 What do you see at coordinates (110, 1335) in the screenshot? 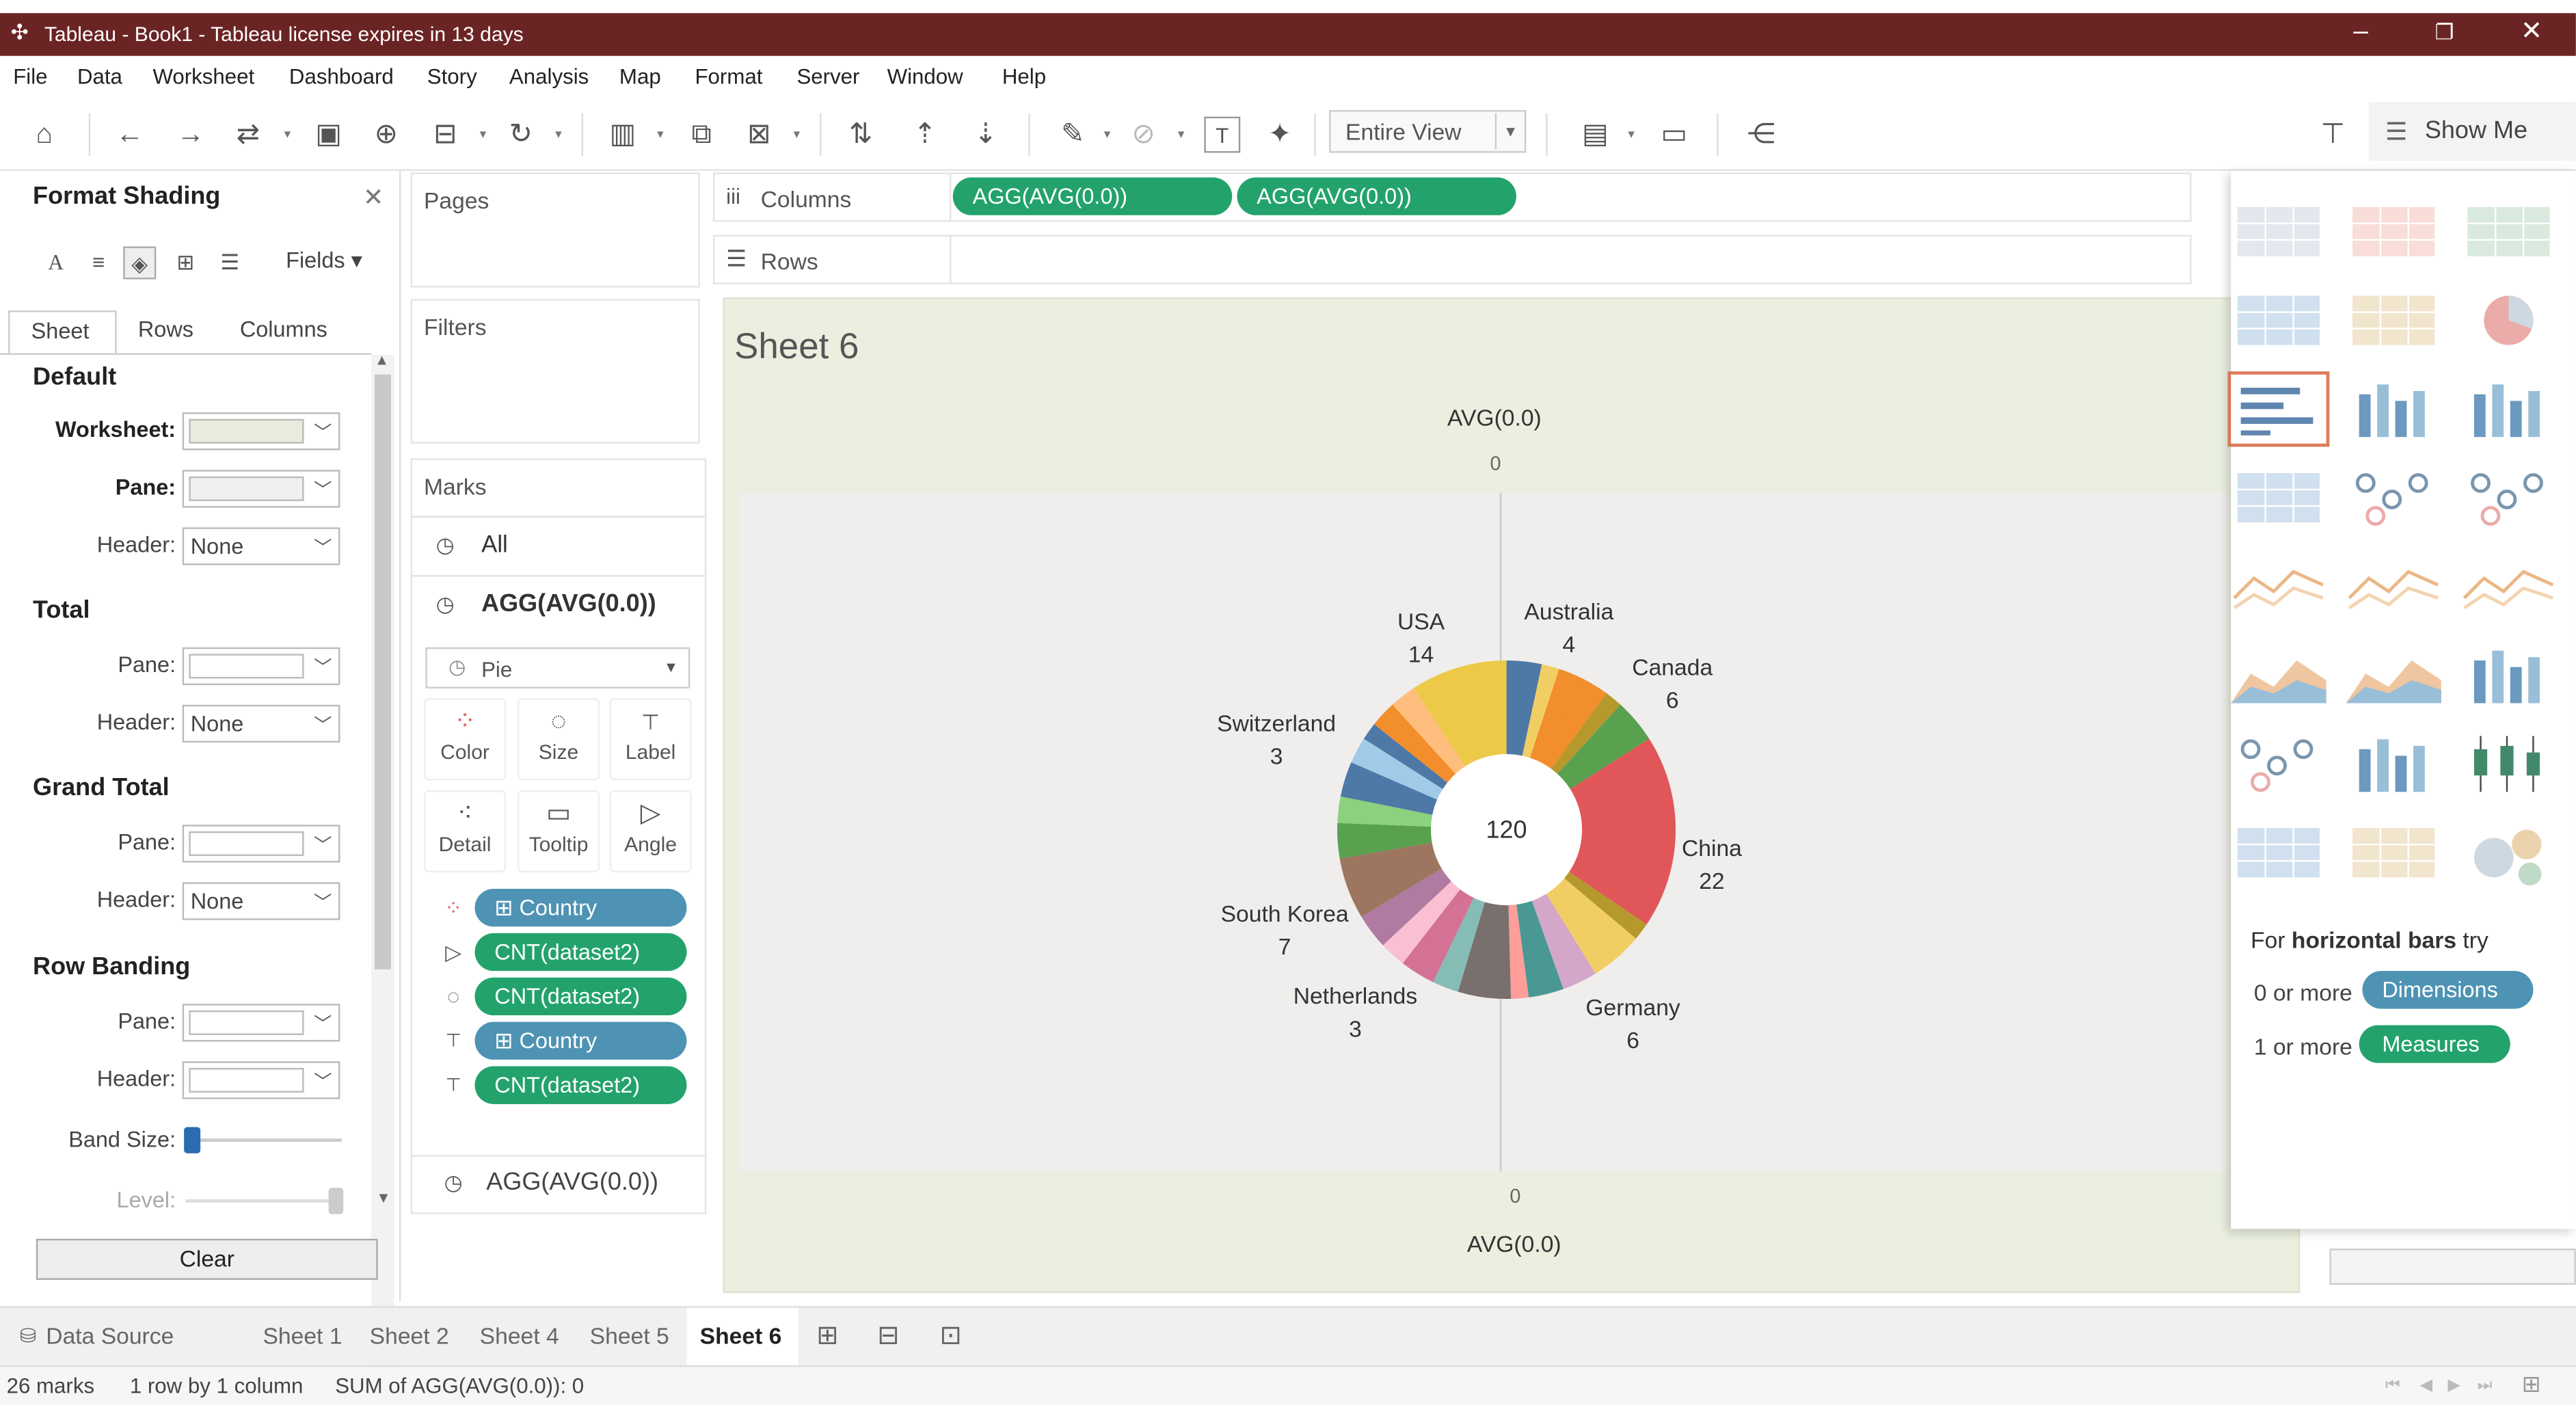
I see `tab-data-source: Data Source` at bounding box center [110, 1335].